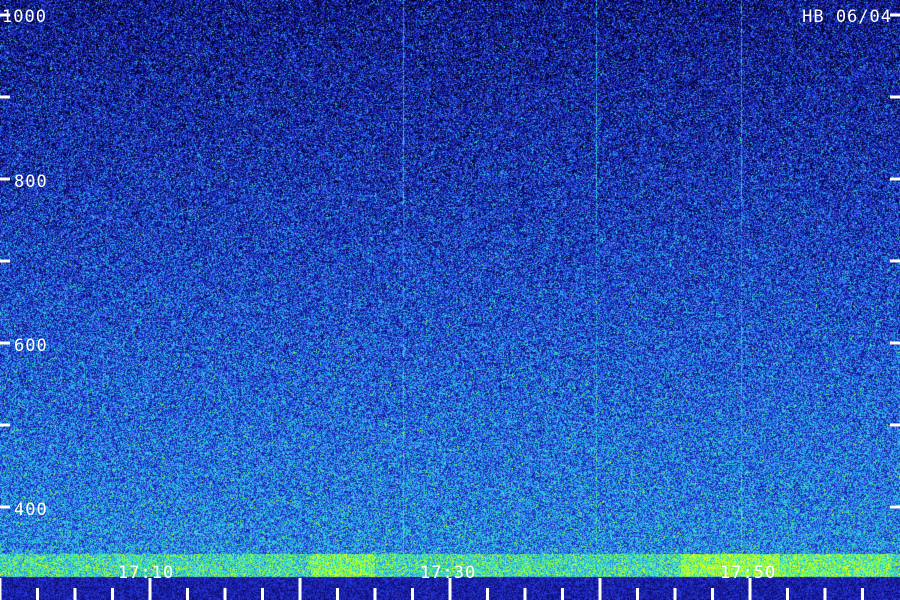  I want to click on y-tick-label-600: 600, so click(31, 346).